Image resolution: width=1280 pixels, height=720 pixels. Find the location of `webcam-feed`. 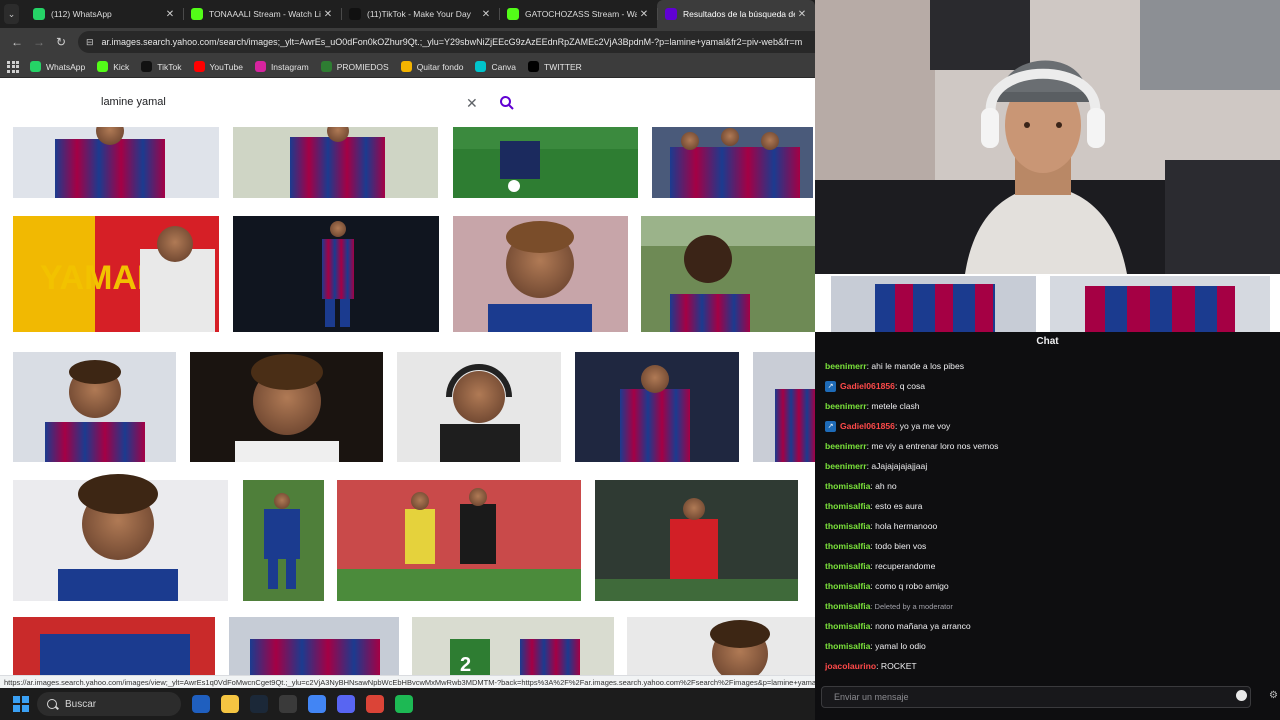

webcam-feed is located at coordinates (1047, 137).